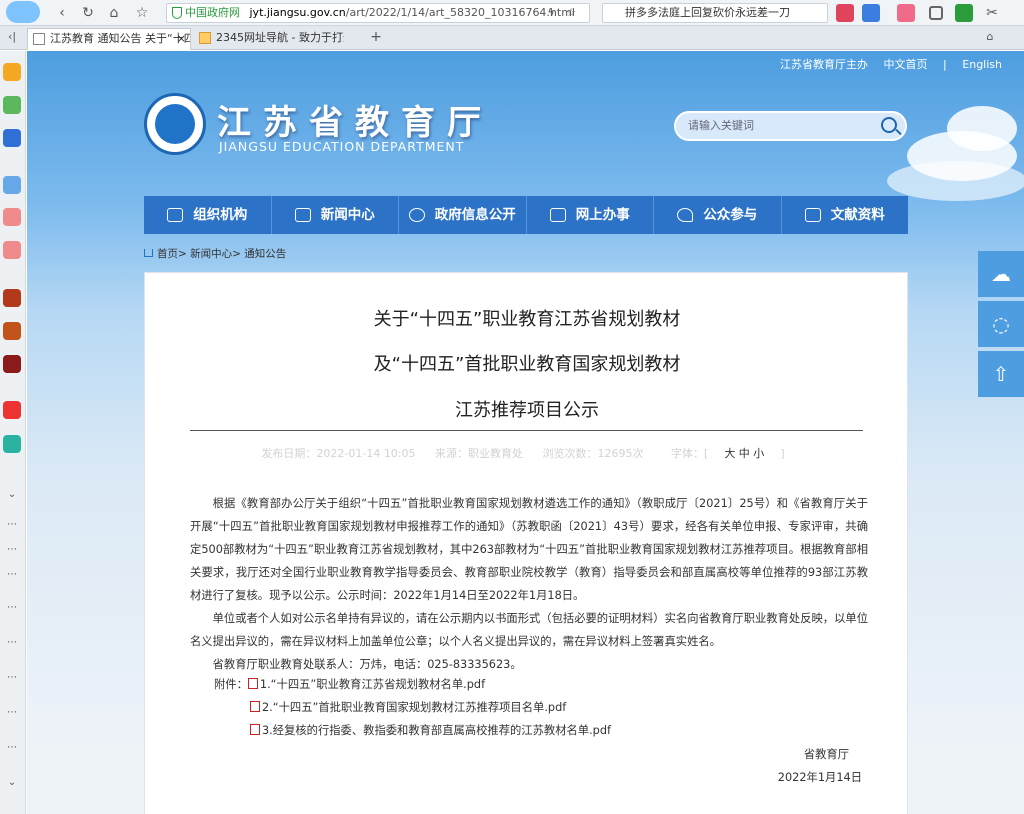 The height and width of the screenshot is (814, 1024). What do you see at coordinates (231, 684) in the screenshot?
I see `attachment-label: 附件：` at bounding box center [231, 684].